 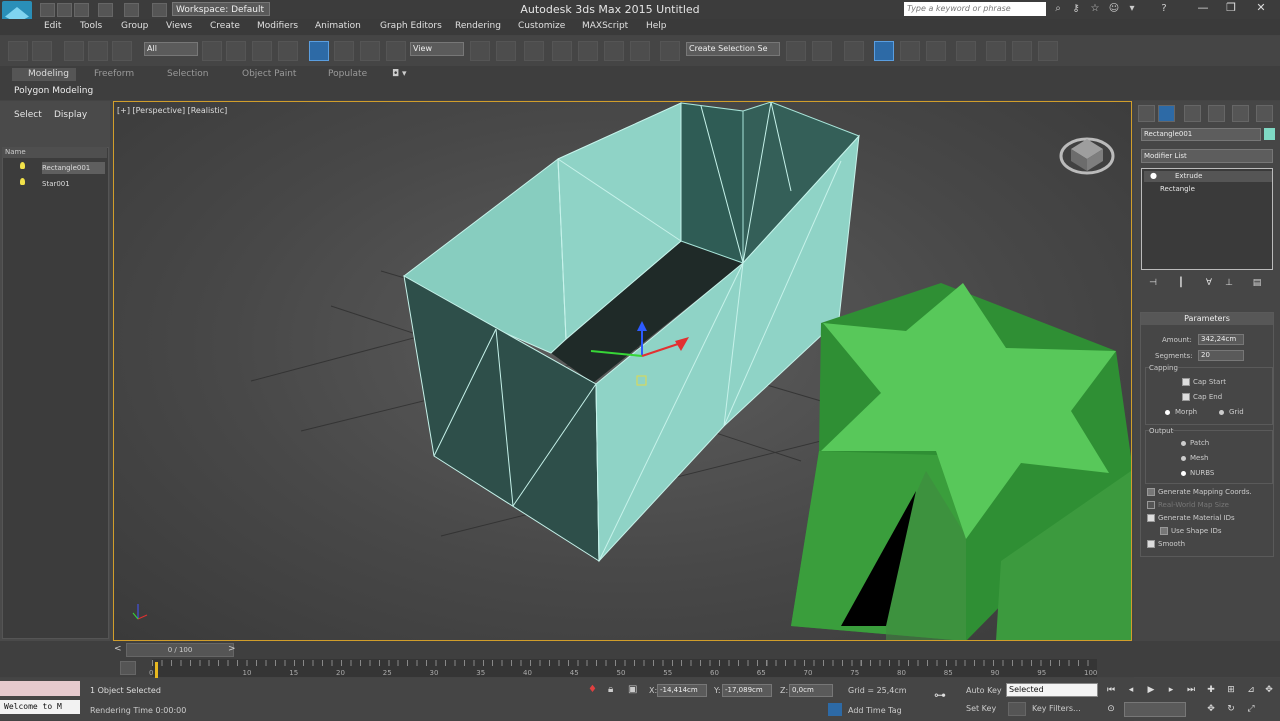 What do you see at coordinates (1183, 458) in the screenshot?
I see `mesh-radio` at bounding box center [1183, 458].